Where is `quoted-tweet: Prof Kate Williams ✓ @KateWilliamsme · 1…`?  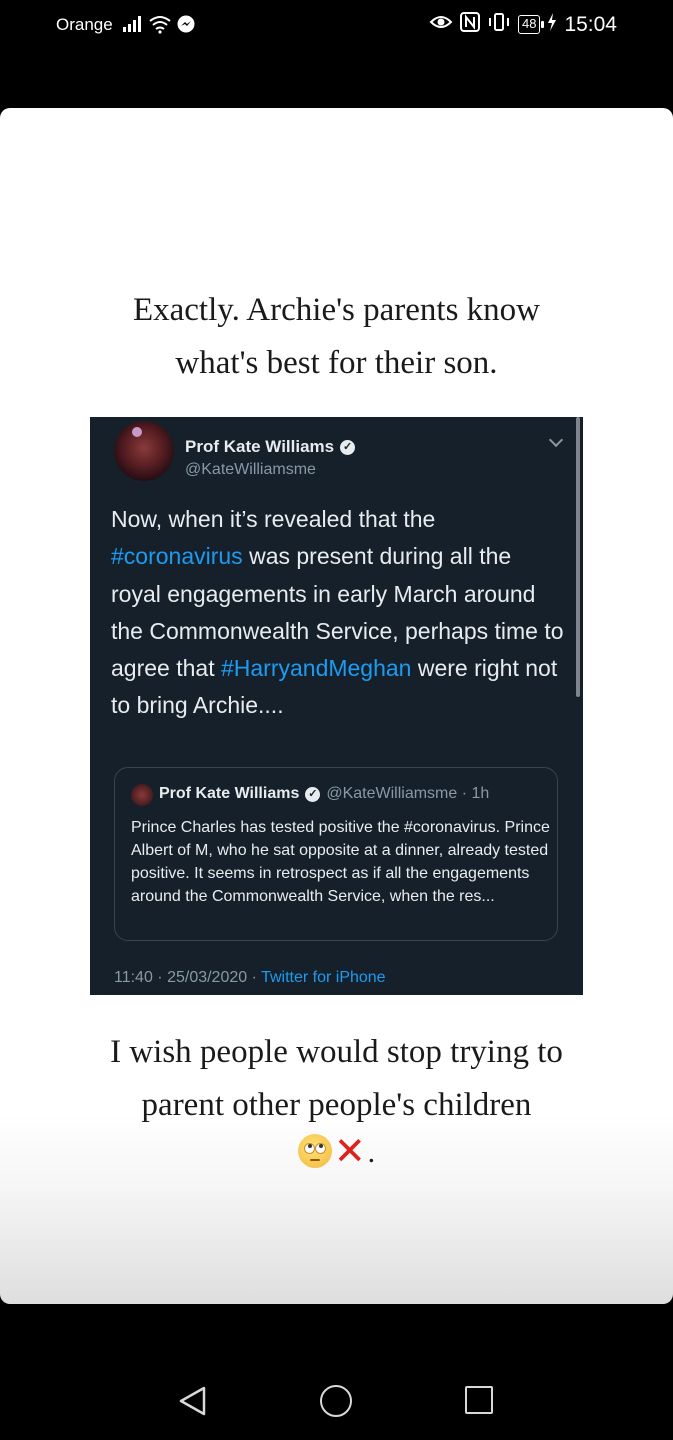
quoted-tweet: Prof Kate Williams ✓ @KateWilliamsme · 1… is located at coordinates (336, 854).